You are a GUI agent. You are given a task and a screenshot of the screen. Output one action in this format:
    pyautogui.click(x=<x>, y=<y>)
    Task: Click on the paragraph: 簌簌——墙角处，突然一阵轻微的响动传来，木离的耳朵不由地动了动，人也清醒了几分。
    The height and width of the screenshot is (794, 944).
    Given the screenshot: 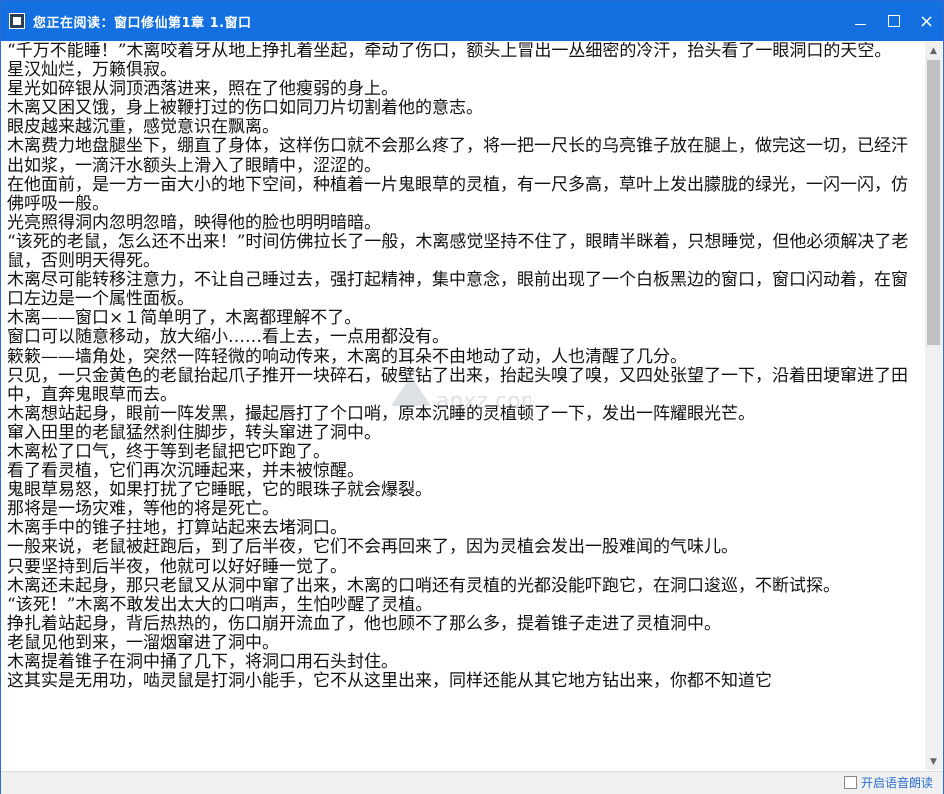 What is the action you would take?
    pyautogui.click(x=347, y=356)
    